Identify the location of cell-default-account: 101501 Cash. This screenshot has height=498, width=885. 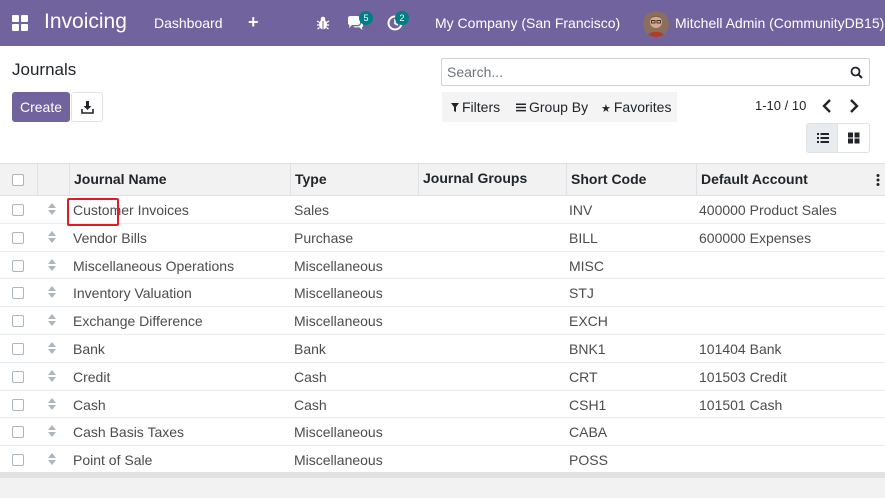
(741, 404).